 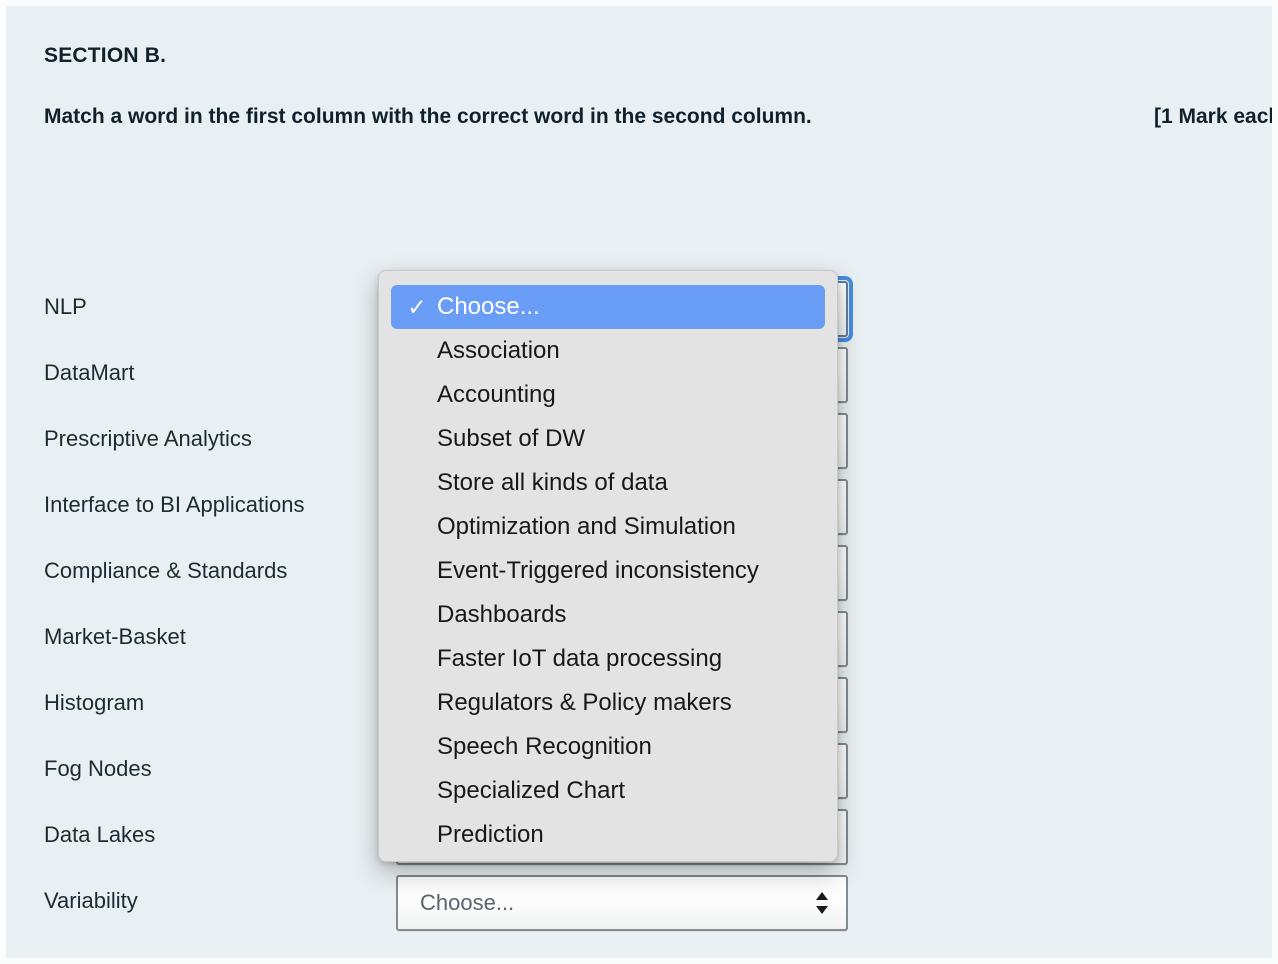 I want to click on dropdown-option-label: Association, so click(x=498, y=350).